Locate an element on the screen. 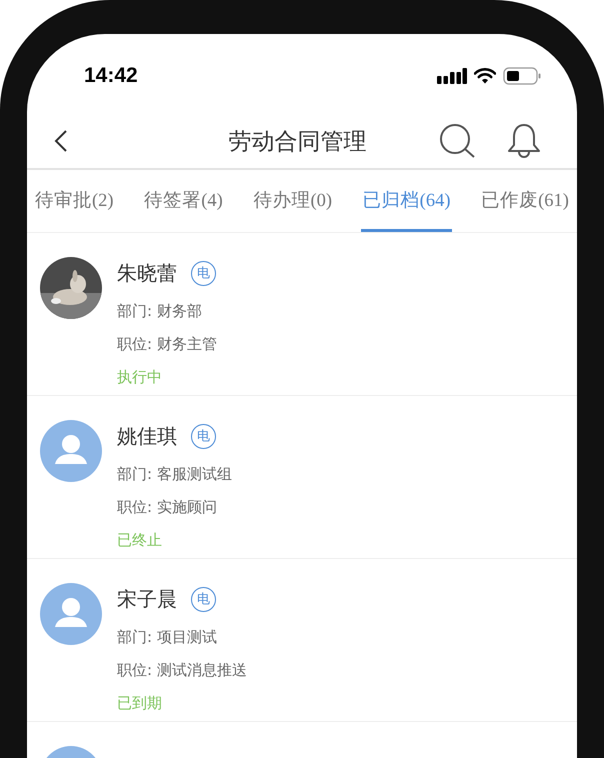 Image resolution: width=604 pixels, height=758 pixels. tab: 已作废(61) is located at coordinates (525, 201).